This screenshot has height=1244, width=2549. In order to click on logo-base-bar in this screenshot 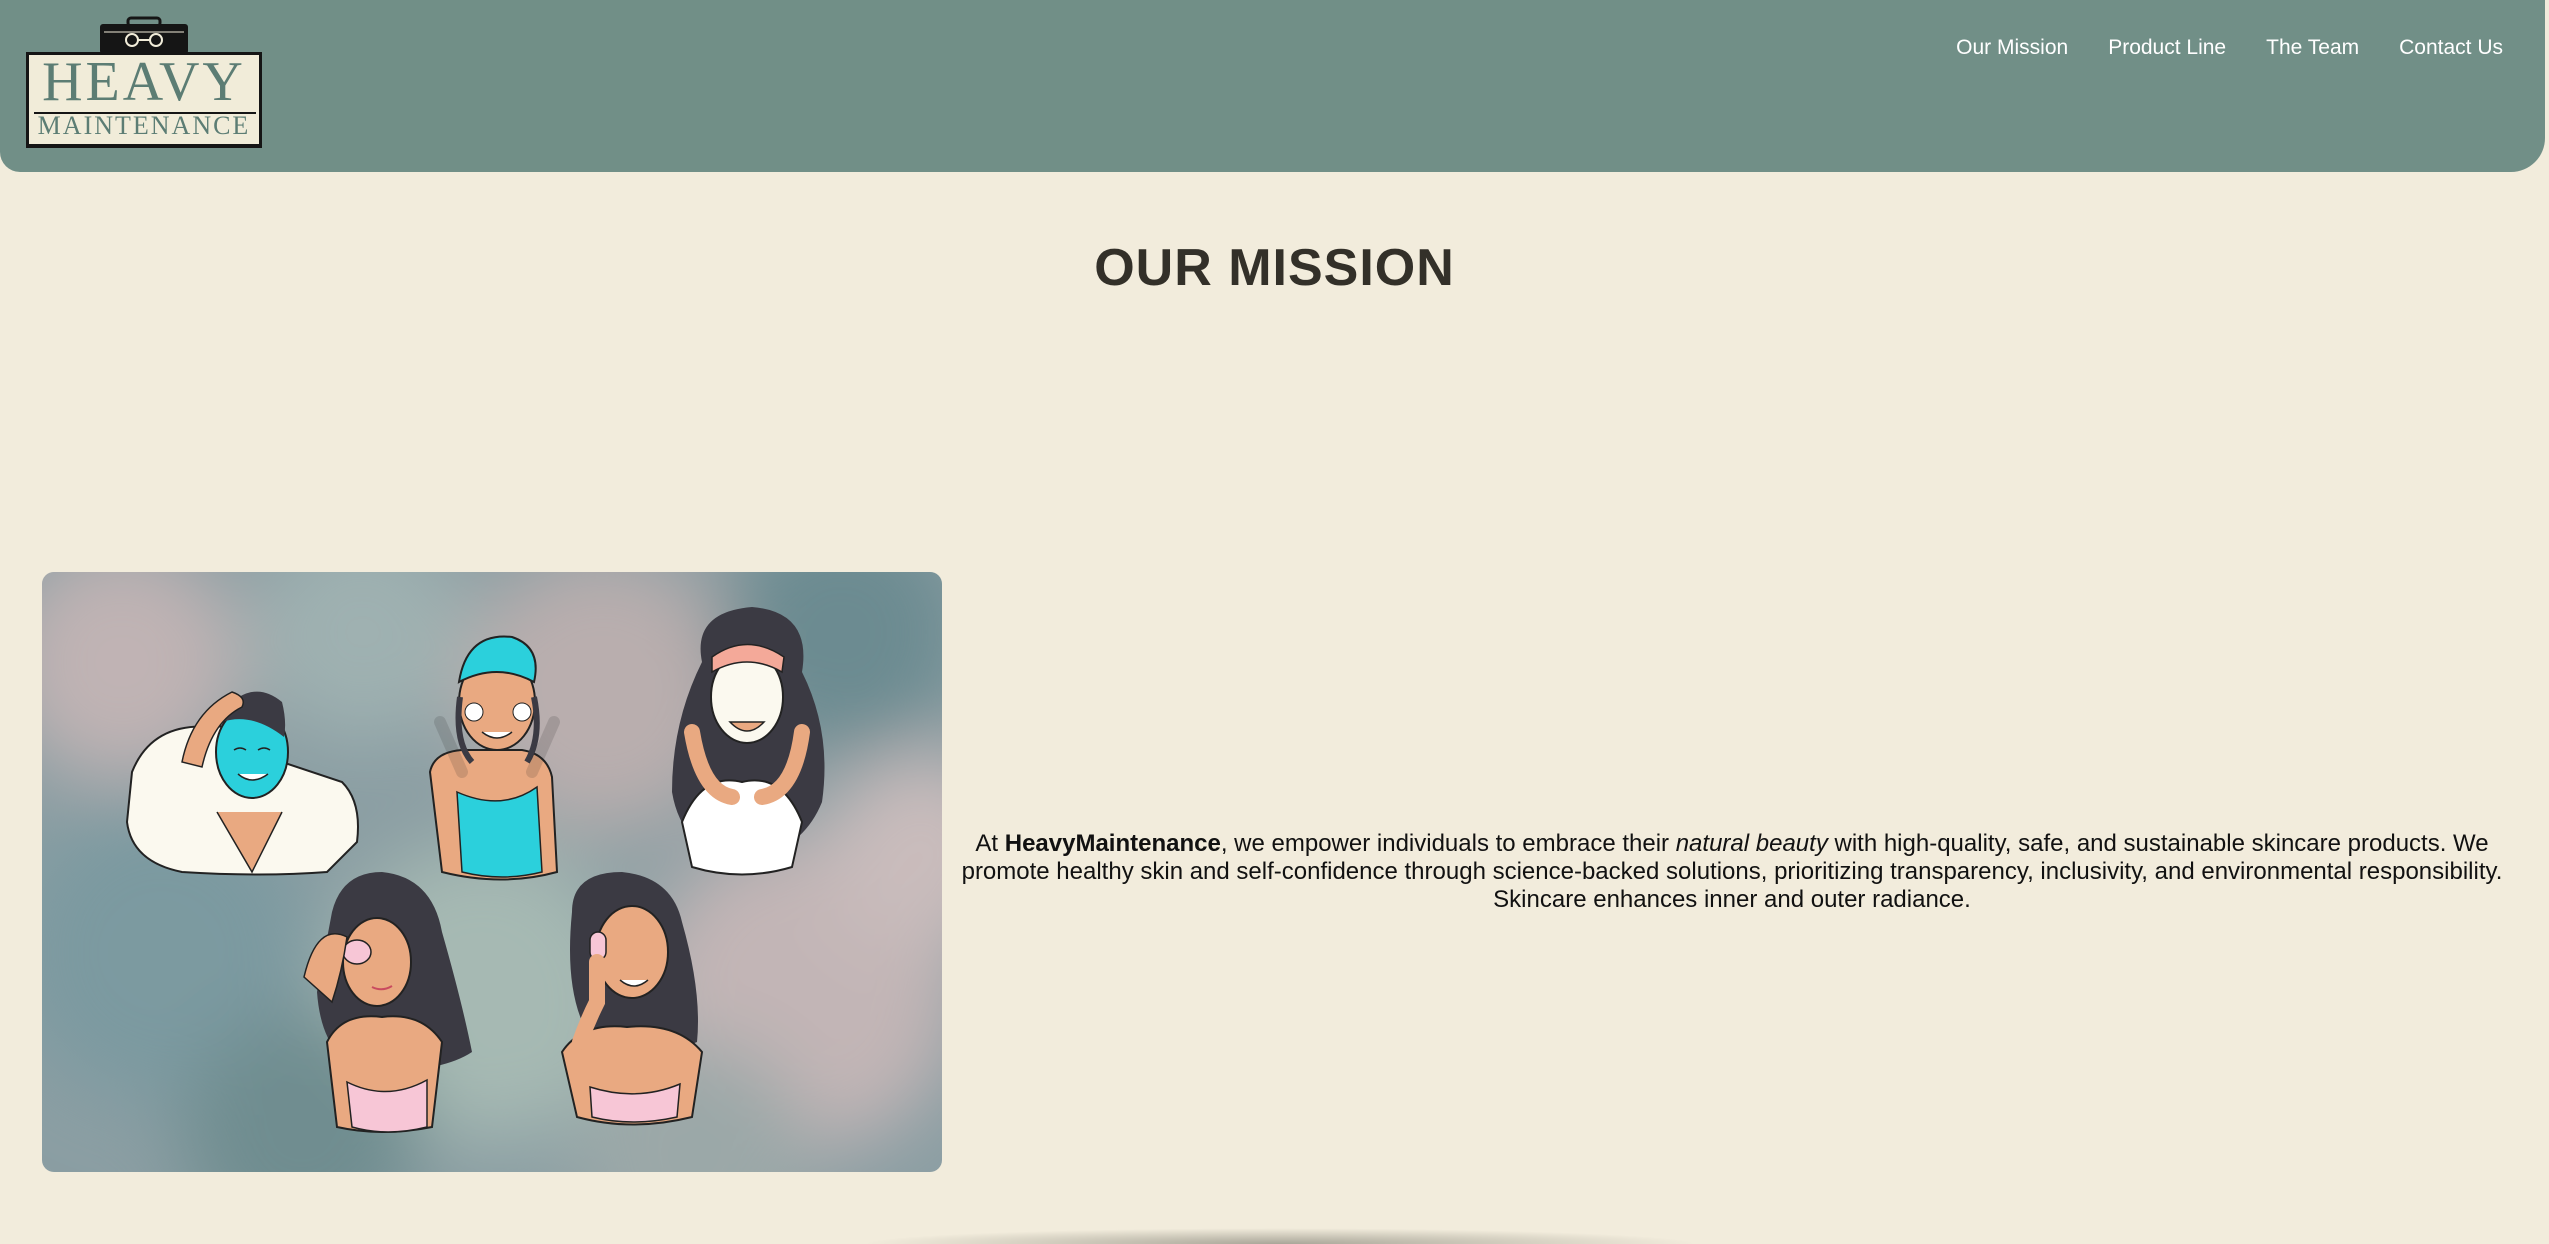, I will do `click(144, 146)`.